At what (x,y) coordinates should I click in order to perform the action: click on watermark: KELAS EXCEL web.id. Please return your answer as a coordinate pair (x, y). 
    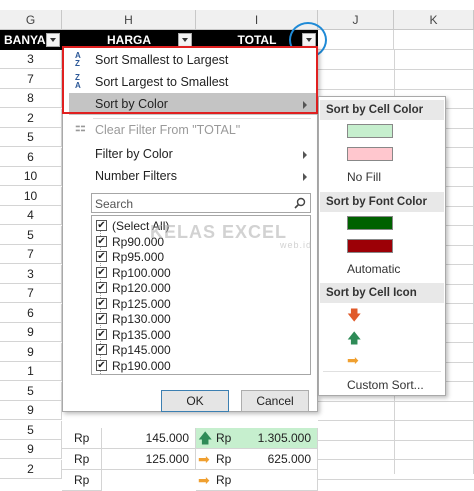
    Looking at the image, I should click on (230, 236).